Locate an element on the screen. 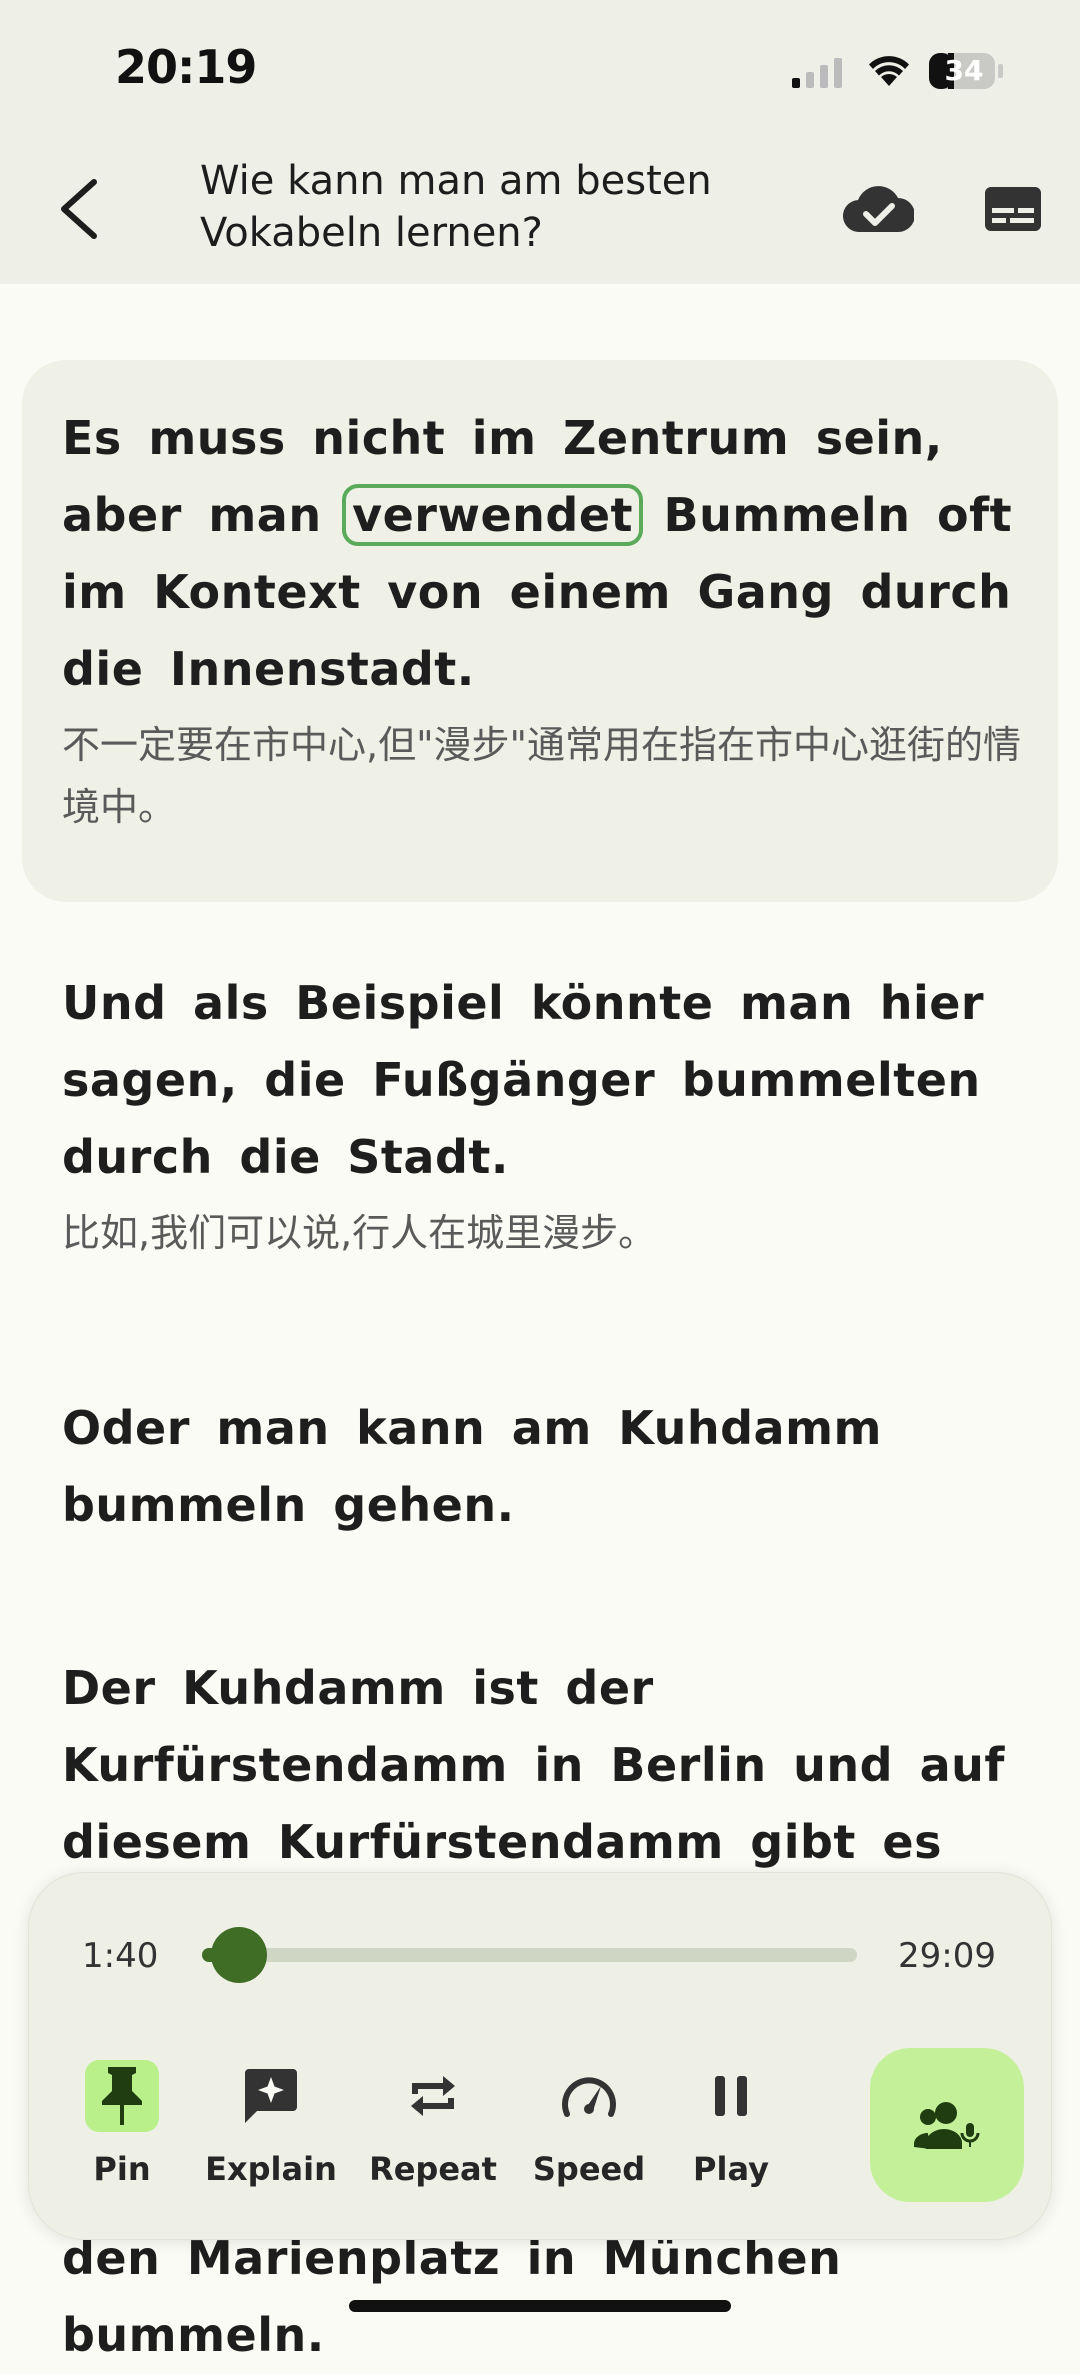 This screenshot has width=1080, height=2374. pin-icon is located at coordinates (122, 2096).